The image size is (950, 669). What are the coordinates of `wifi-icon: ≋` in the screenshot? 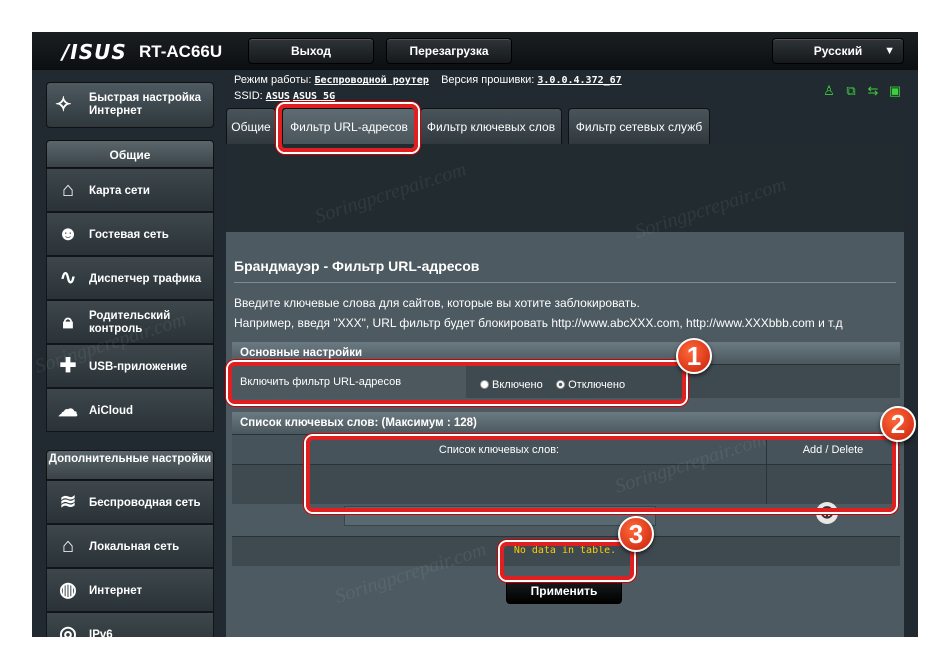 It's located at (68, 502).